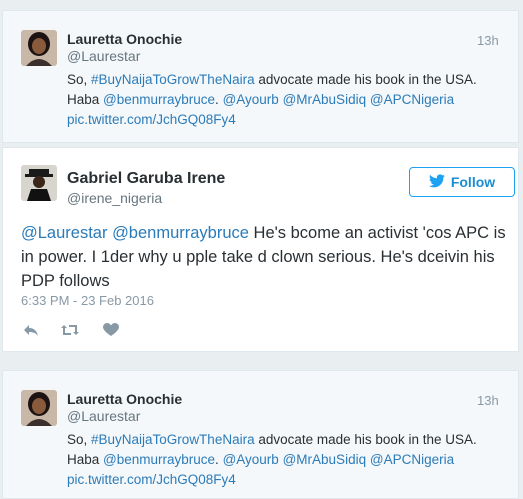 The height and width of the screenshot is (499, 523). What do you see at coordinates (146, 179) in the screenshot?
I see `author-name: Gabriel Garuba Irene` at bounding box center [146, 179].